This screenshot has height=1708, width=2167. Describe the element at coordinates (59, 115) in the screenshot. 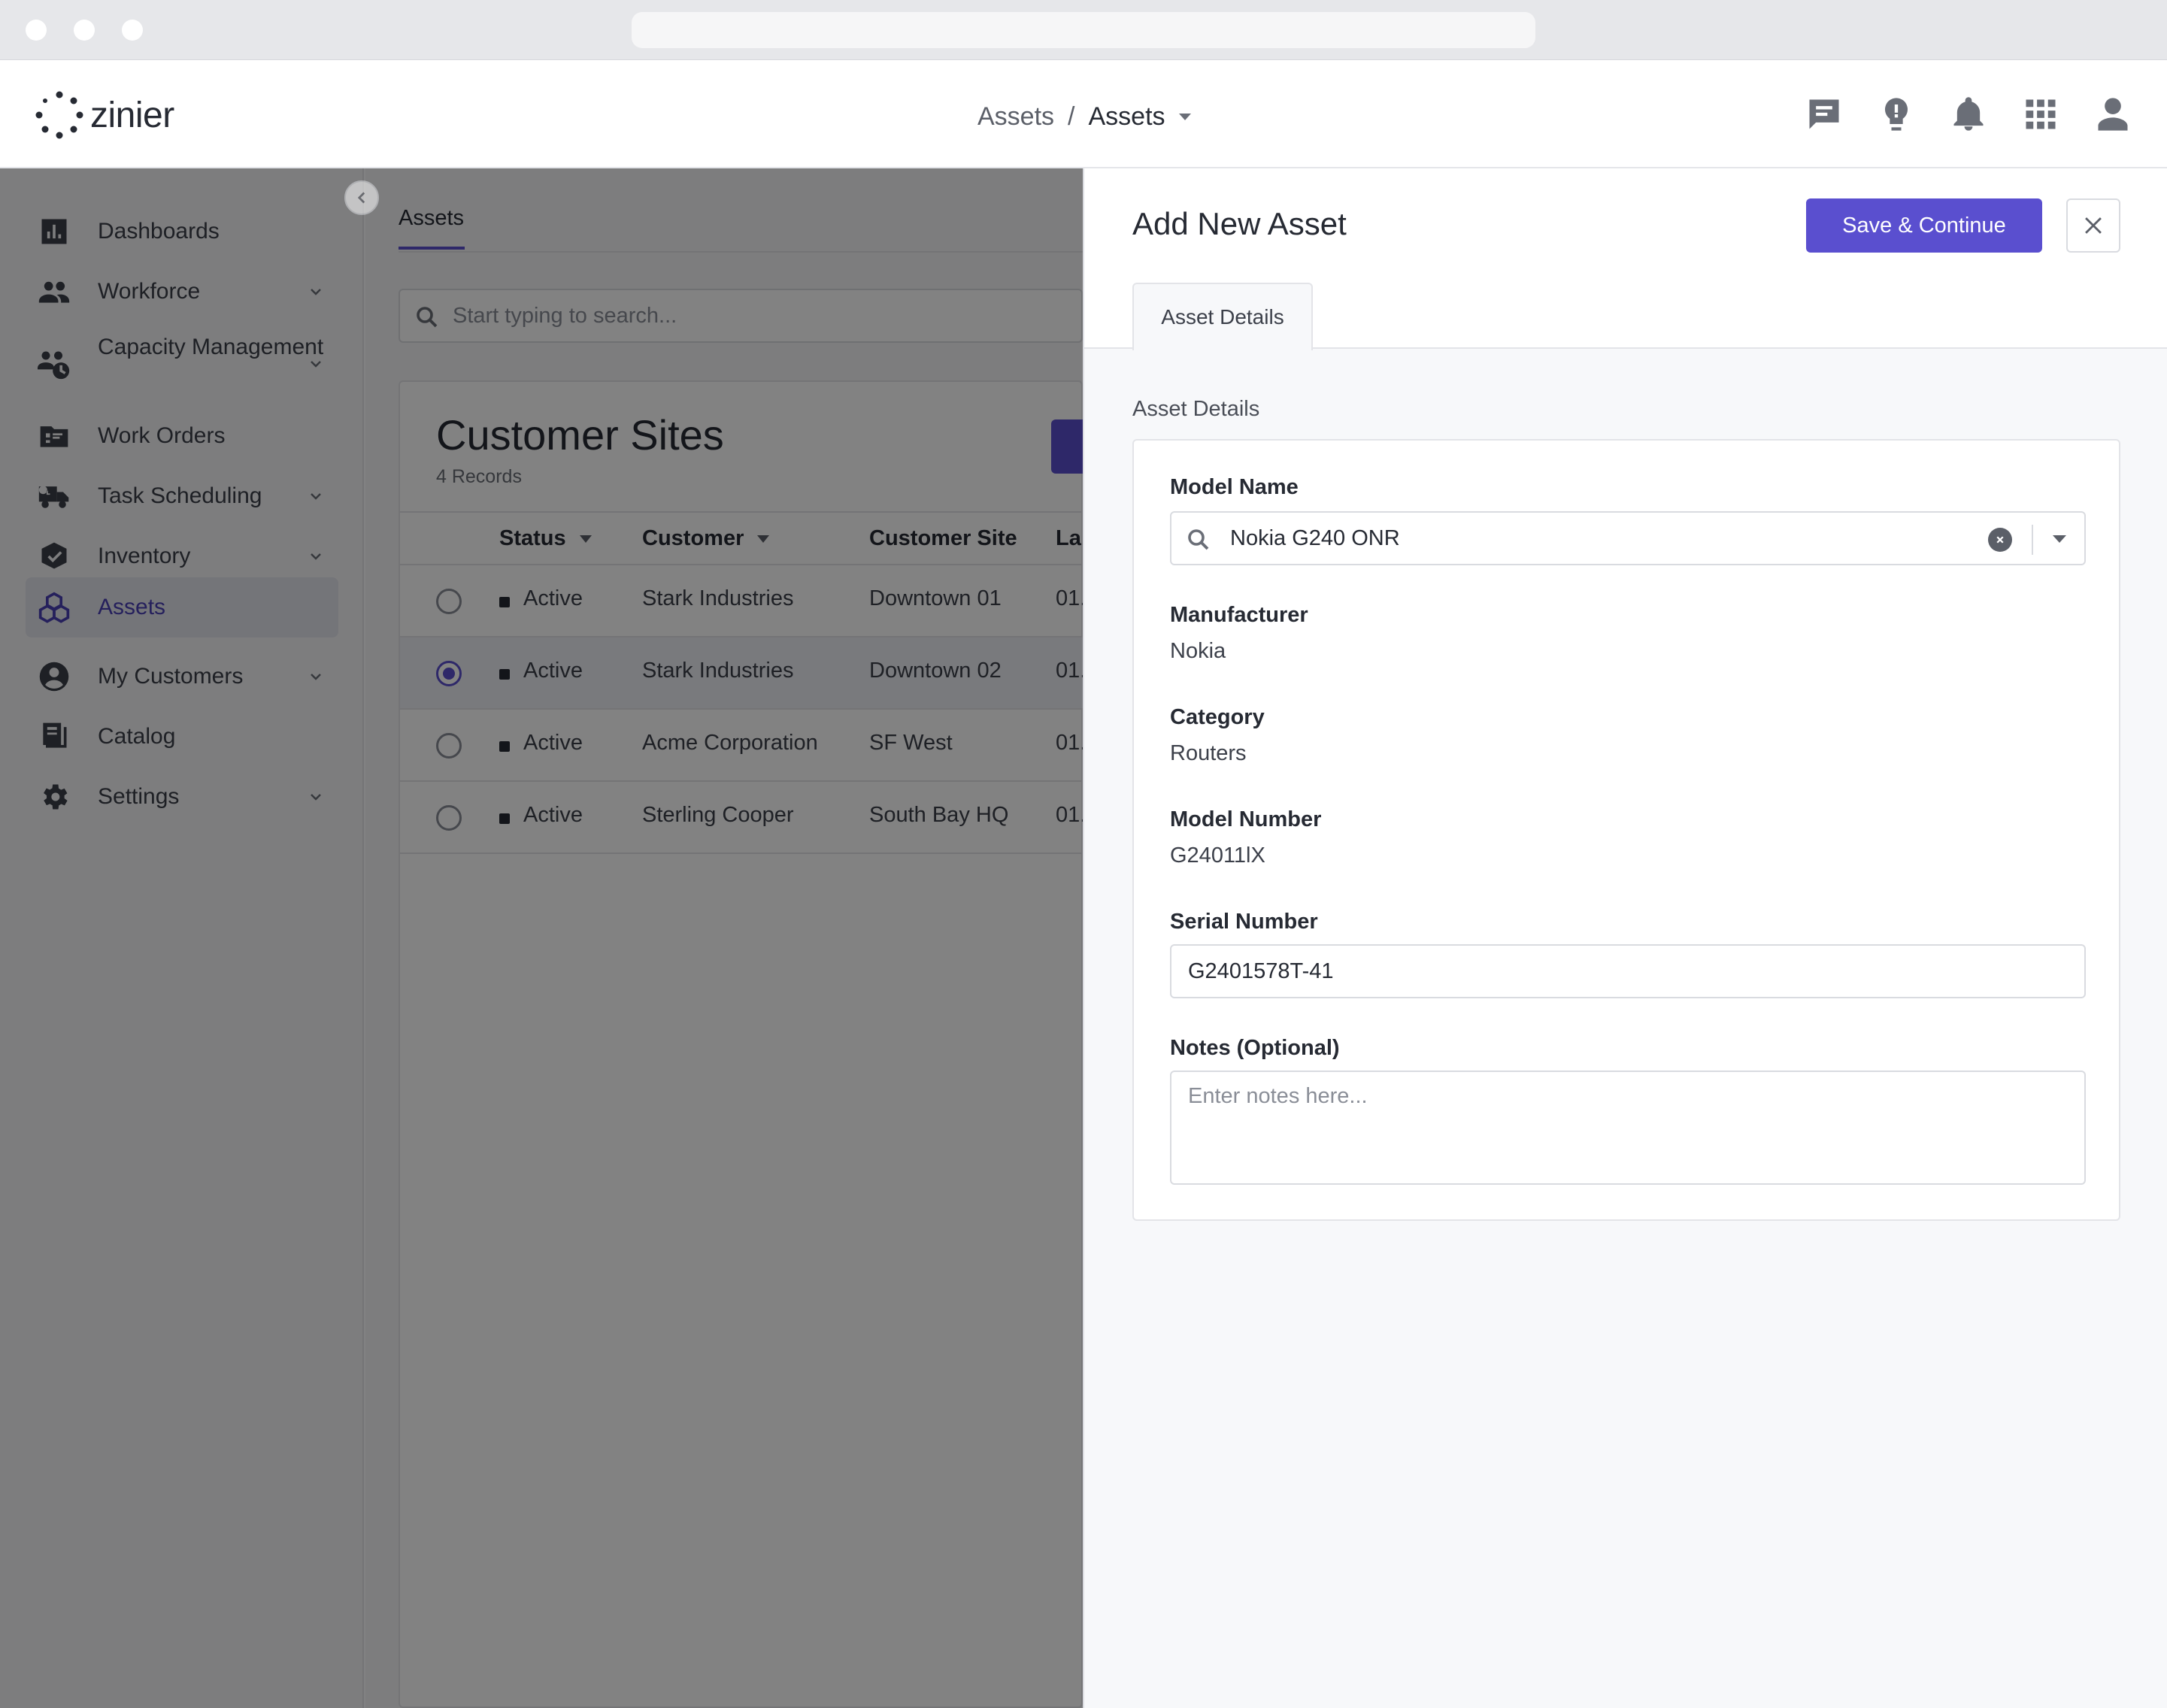

I see `logo-mark-icon` at that location.